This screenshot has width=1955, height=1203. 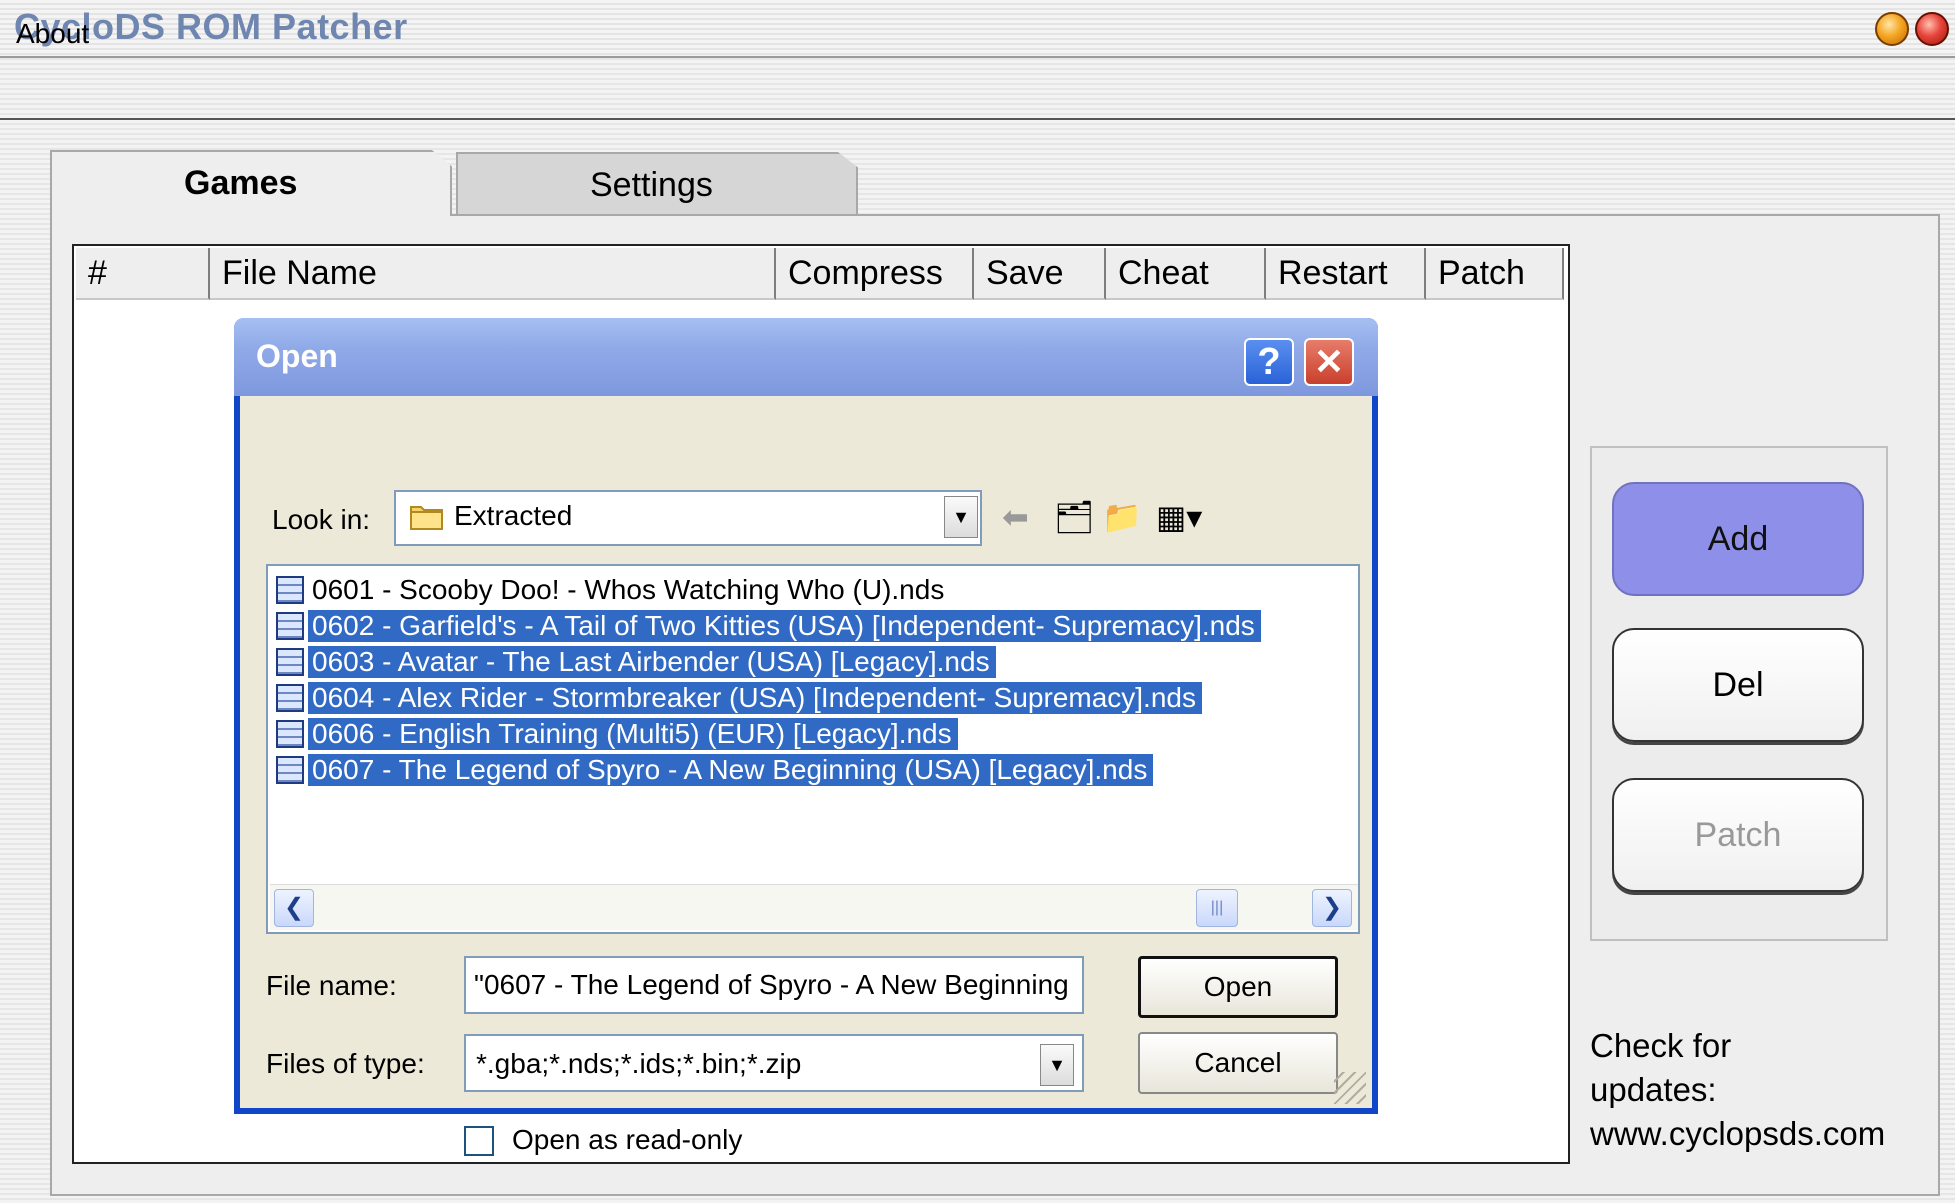 I want to click on updates-line-2: updates:, so click(x=1653, y=1089).